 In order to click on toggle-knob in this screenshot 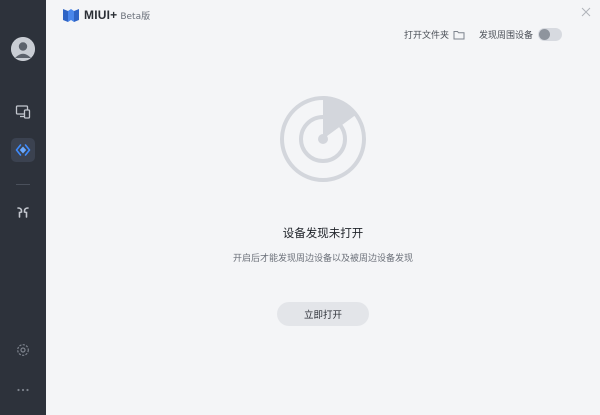, I will do `click(544, 34)`.